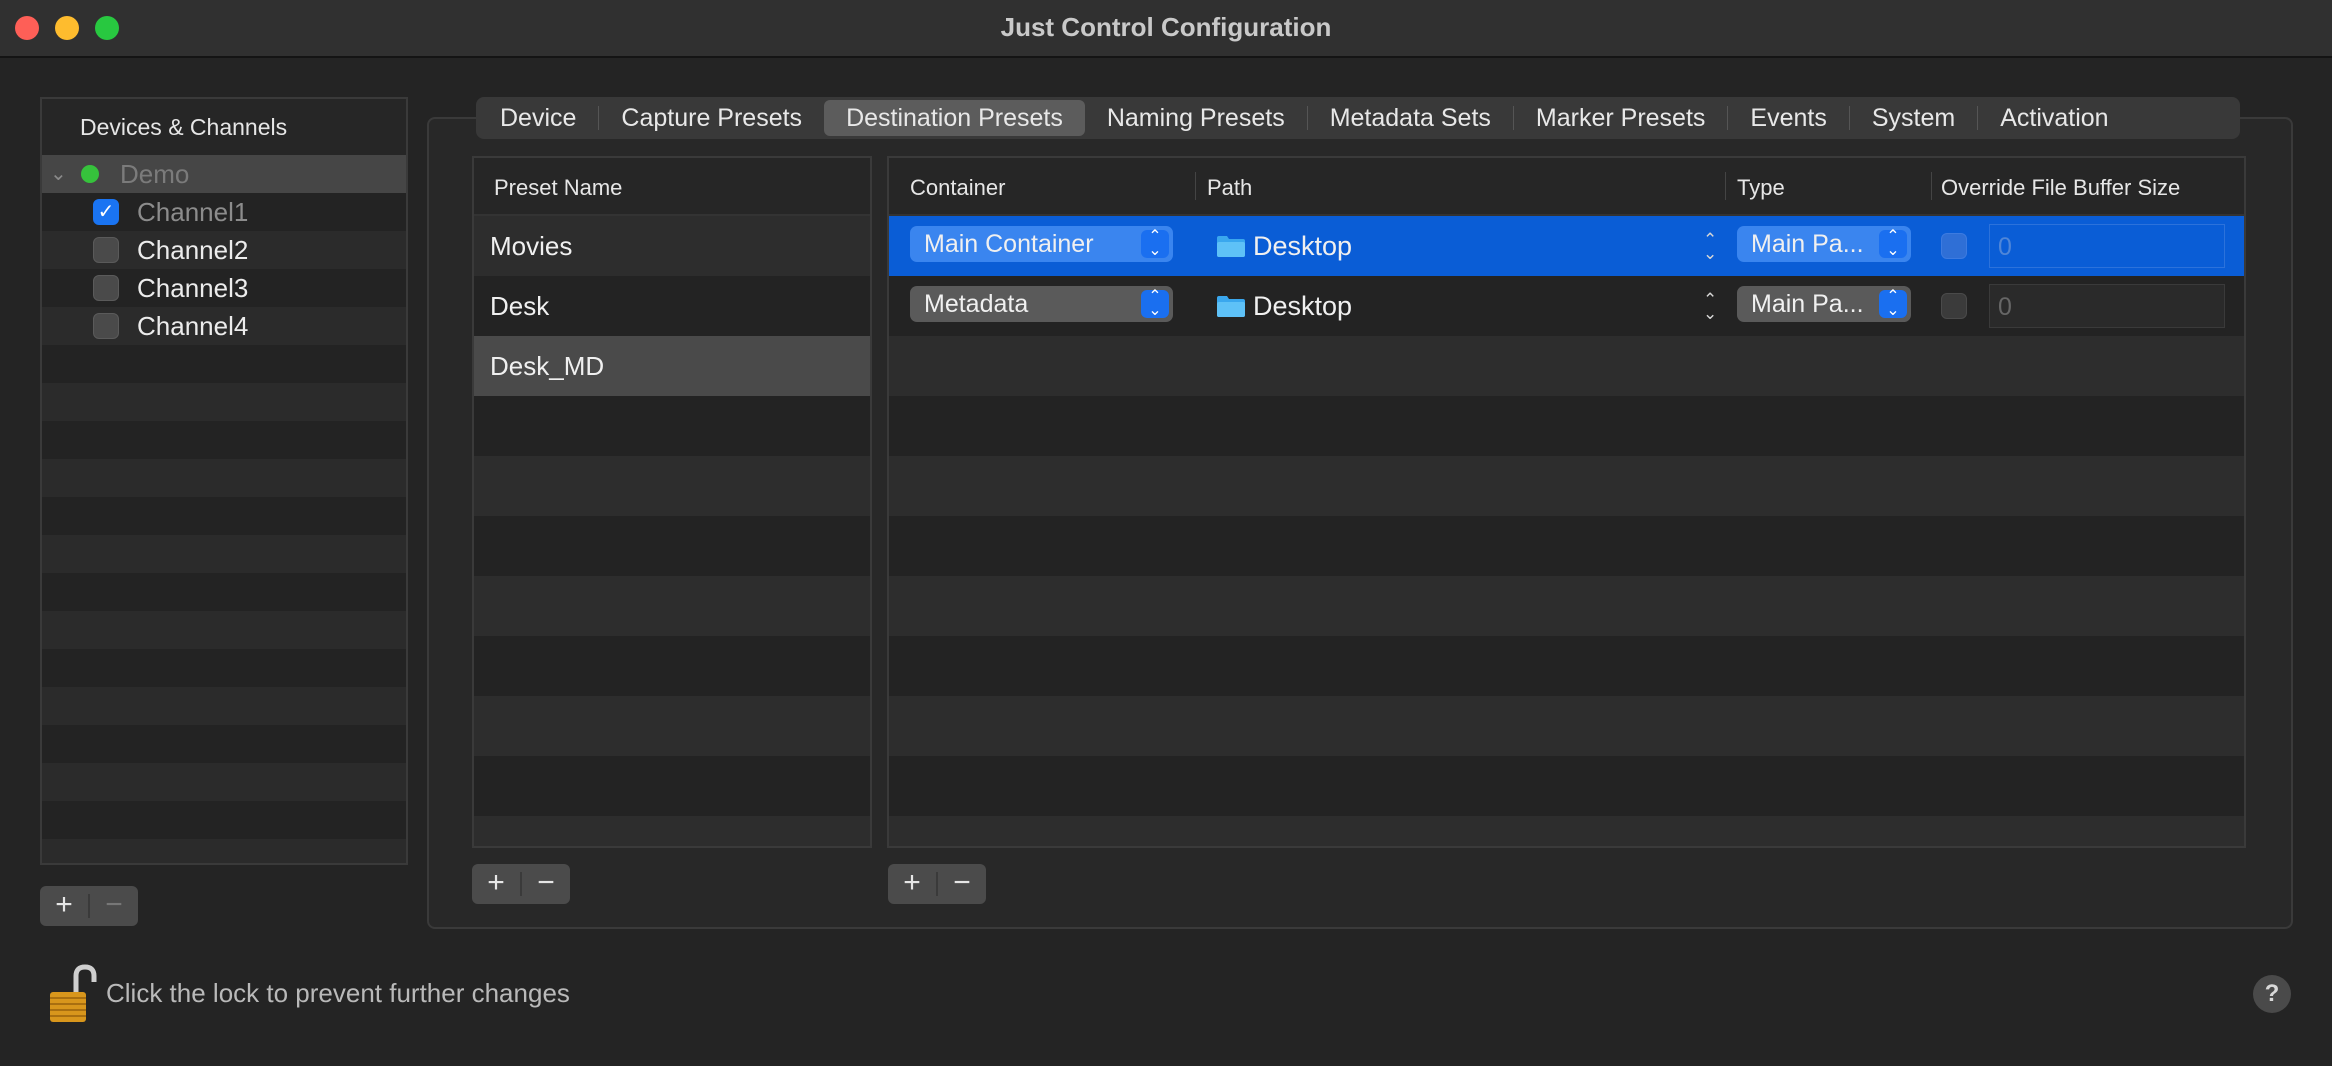 Image resolution: width=2332 pixels, height=1066 pixels. I want to click on remove-preset-button: −, so click(546, 884).